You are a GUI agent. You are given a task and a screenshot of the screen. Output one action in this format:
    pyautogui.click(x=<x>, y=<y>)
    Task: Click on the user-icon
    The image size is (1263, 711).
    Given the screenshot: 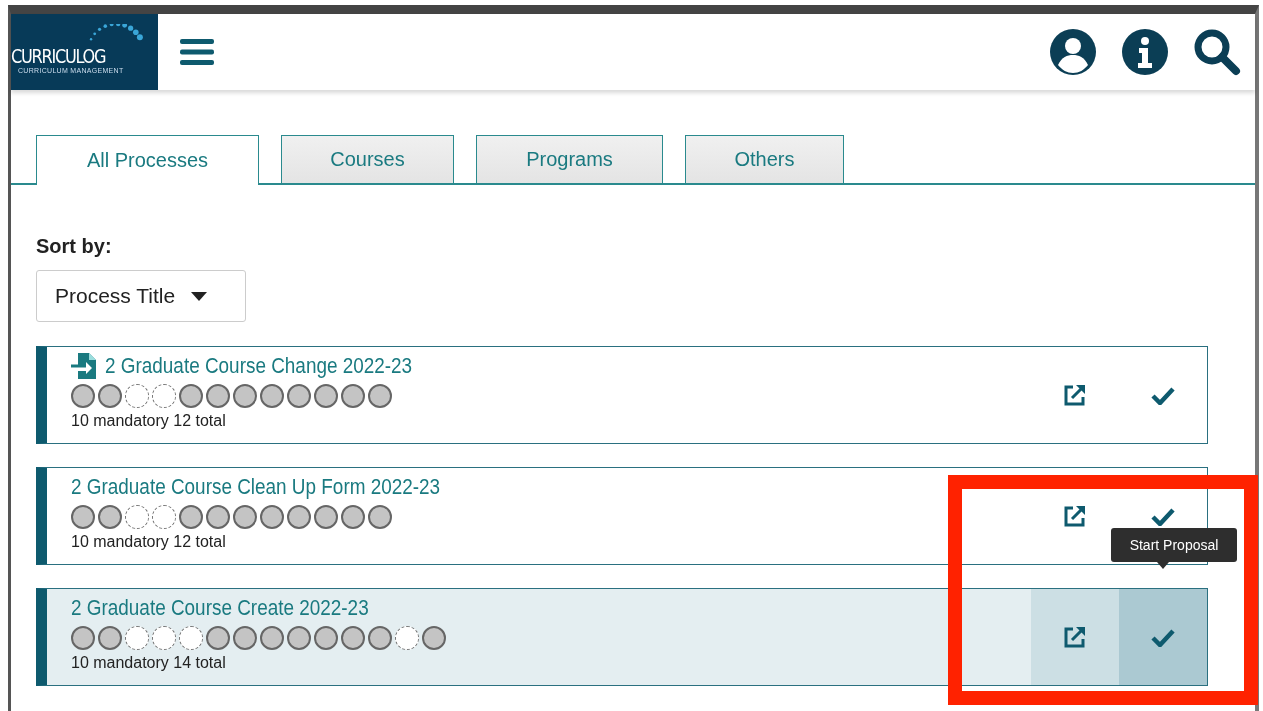 What is the action you would take?
    pyautogui.click(x=1073, y=52)
    